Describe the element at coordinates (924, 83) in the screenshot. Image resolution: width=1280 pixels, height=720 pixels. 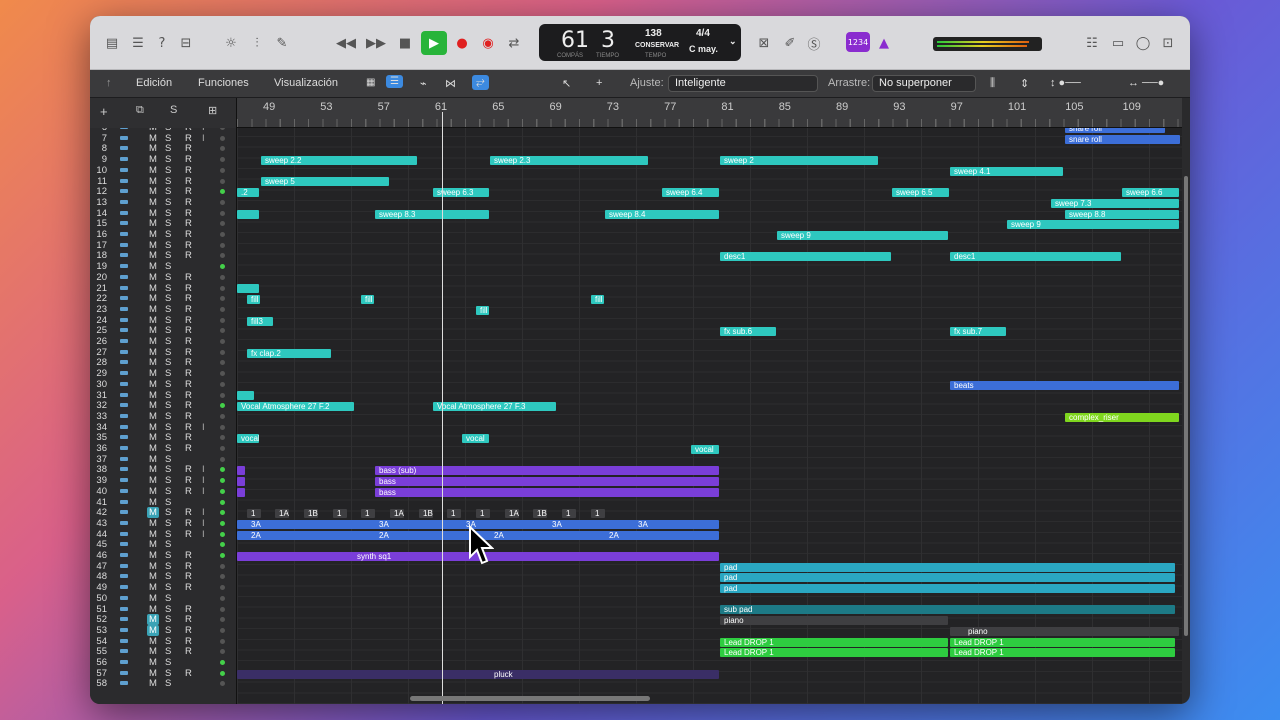
I see `drag-dropdown: No superponer` at that location.